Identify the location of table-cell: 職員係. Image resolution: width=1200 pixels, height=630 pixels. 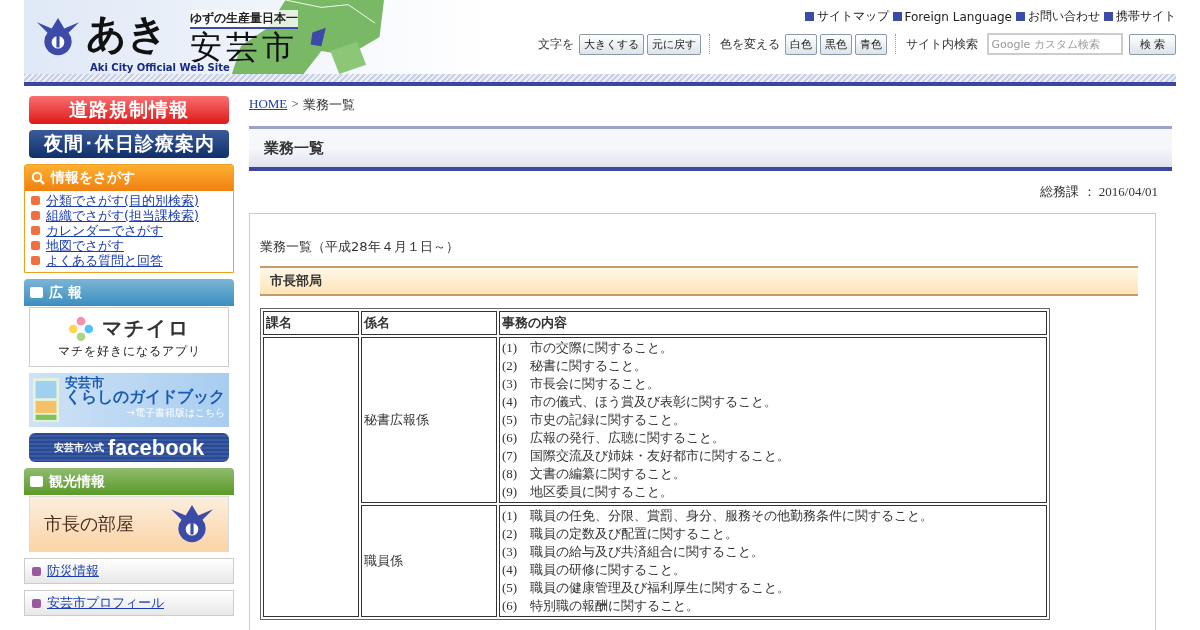
(429, 561).